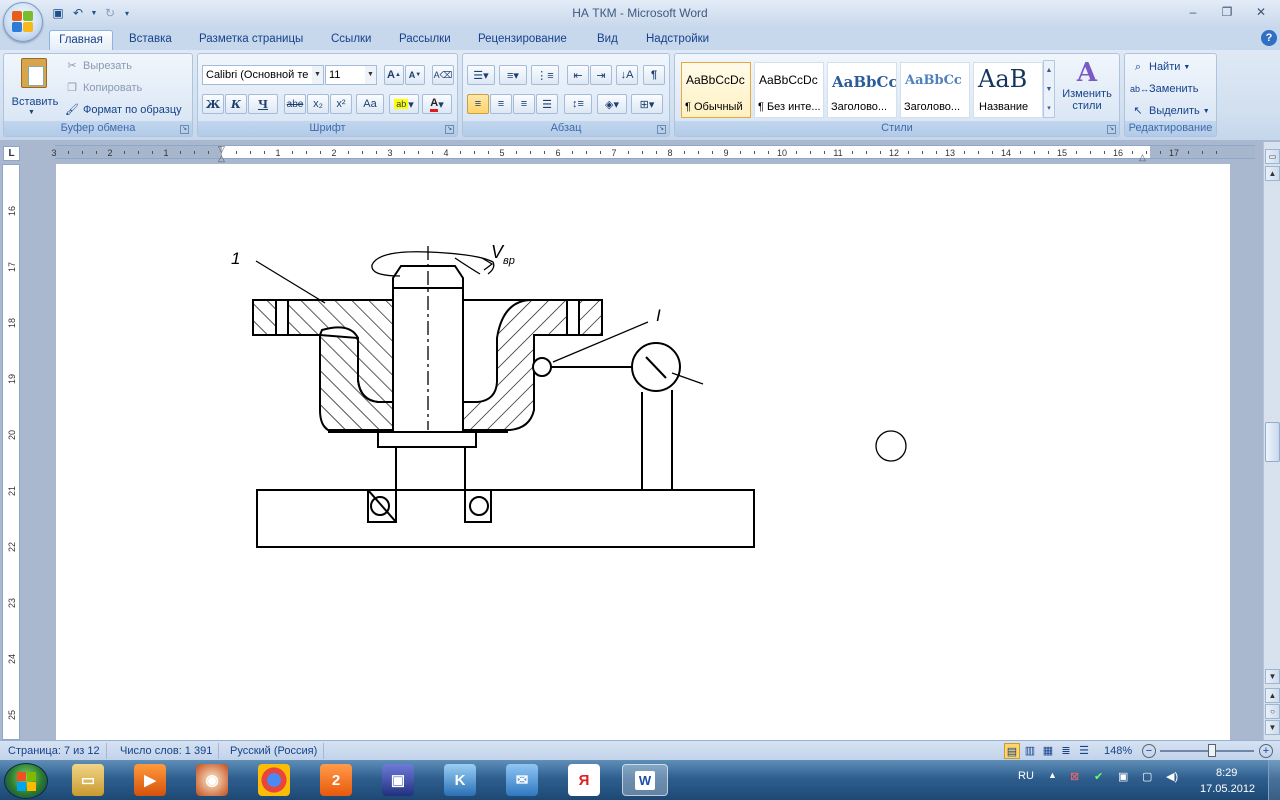 The width and height of the screenshot is (1280, 800). What do you see at coordinates (677, 40) in the screenshot?
I see `tab-addins: Надстройки` at bounding box center [677, 40].